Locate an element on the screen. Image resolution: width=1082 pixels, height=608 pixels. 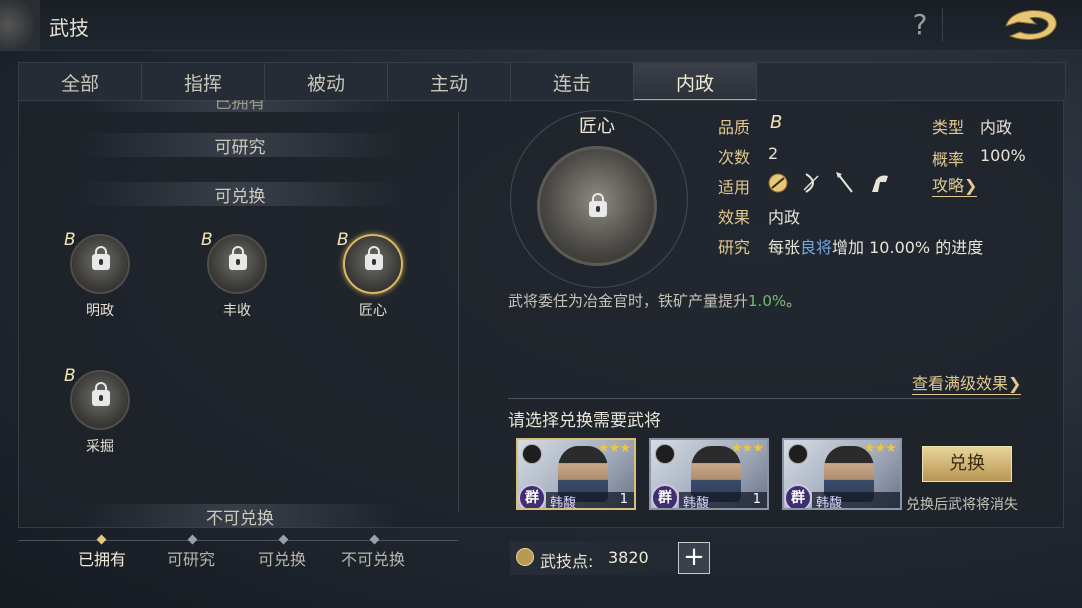
filter-tab-researchable: 可研究 is located at coordinates (191, 558).